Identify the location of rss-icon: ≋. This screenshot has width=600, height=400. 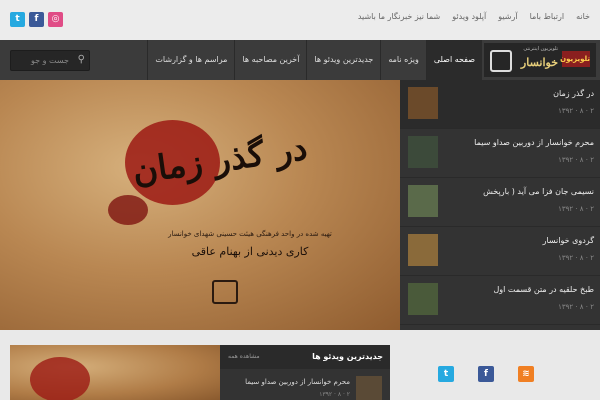
(526, 374).